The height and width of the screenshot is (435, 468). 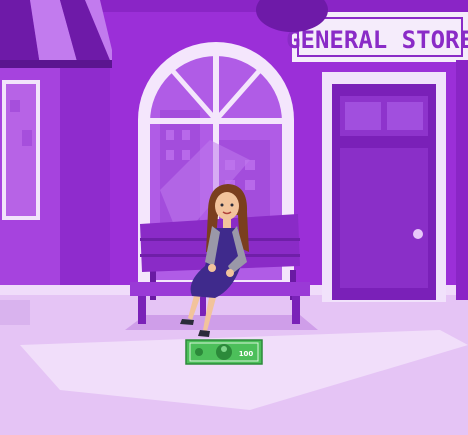 I want to click on ground-tile, so click(x=15, y=312).